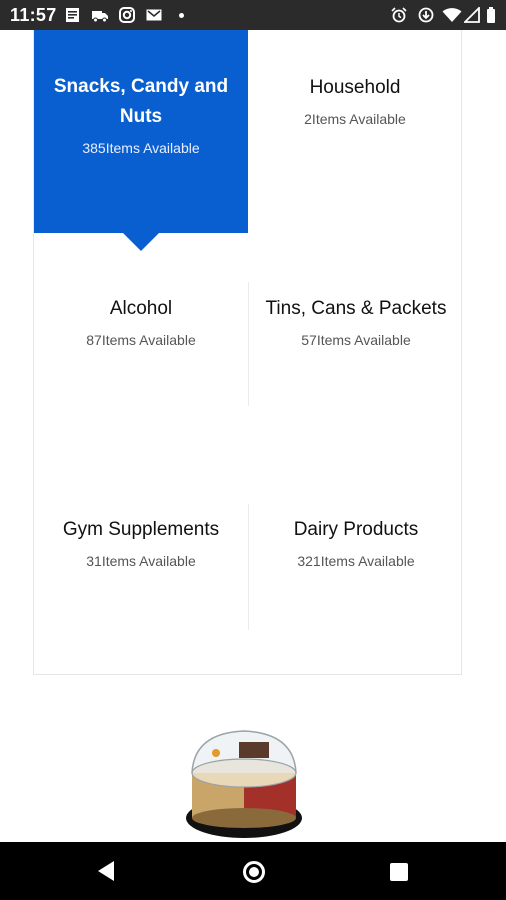  I want to click on home-icon, so click(254, 872).